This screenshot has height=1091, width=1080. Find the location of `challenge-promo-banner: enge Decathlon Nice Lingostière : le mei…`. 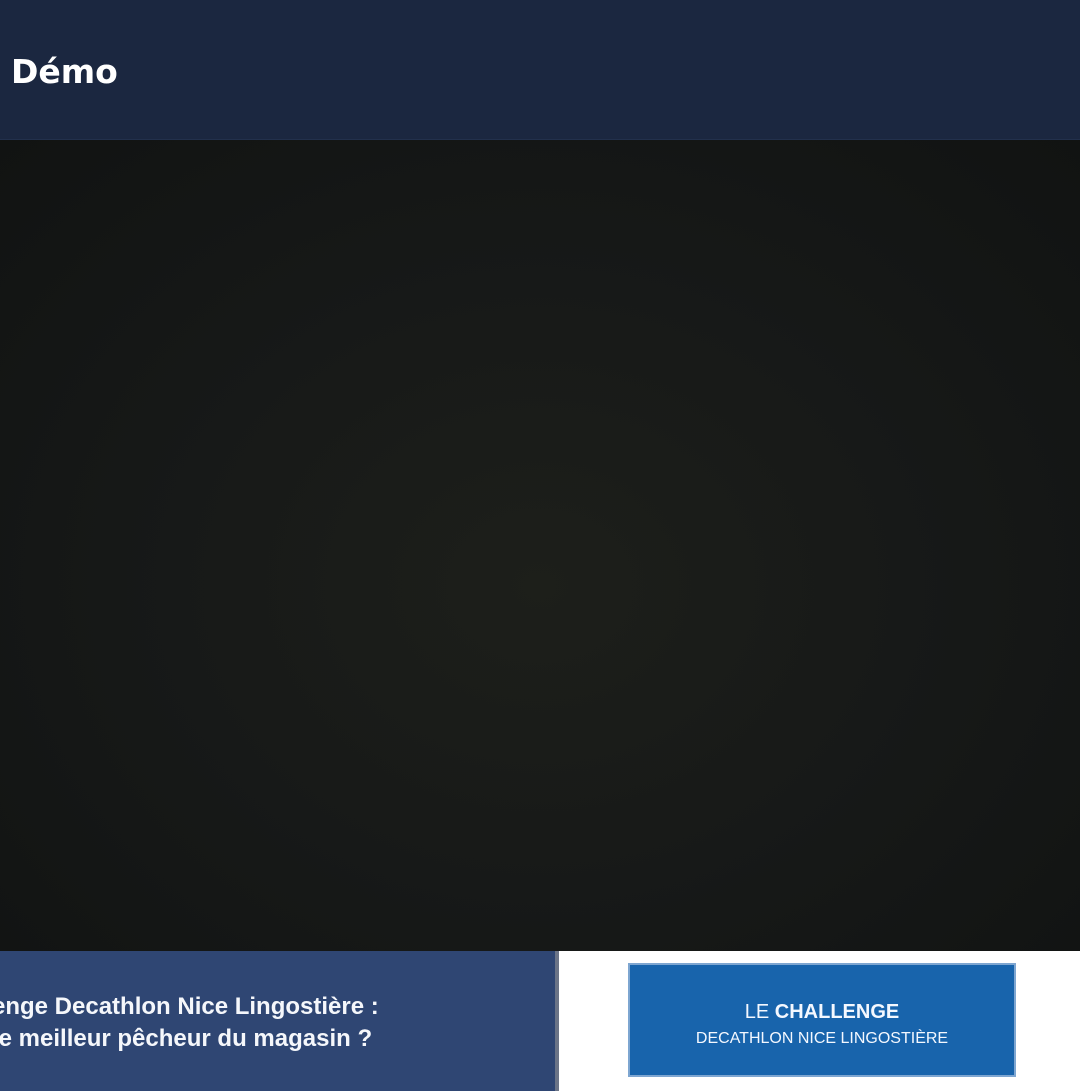

challenge-promo-banner: enge Decathlon Nice Lingostière : le mei… is located at coordinates (540, 1021).